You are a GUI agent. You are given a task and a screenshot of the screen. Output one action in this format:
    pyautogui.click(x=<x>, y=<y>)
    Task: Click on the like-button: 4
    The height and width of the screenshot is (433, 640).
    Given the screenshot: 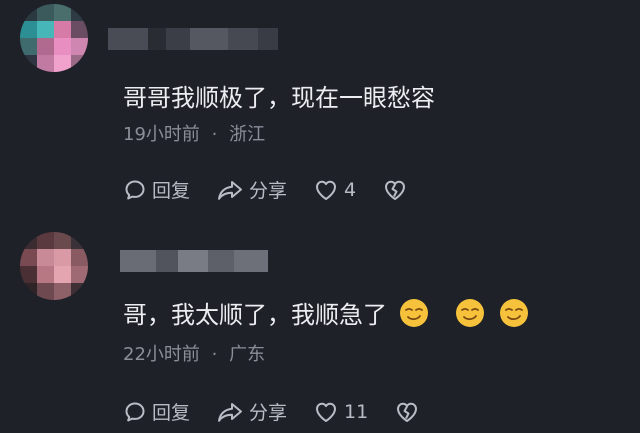 What is the action you would take?
    pyautogui.click(x=334, y=190)
    